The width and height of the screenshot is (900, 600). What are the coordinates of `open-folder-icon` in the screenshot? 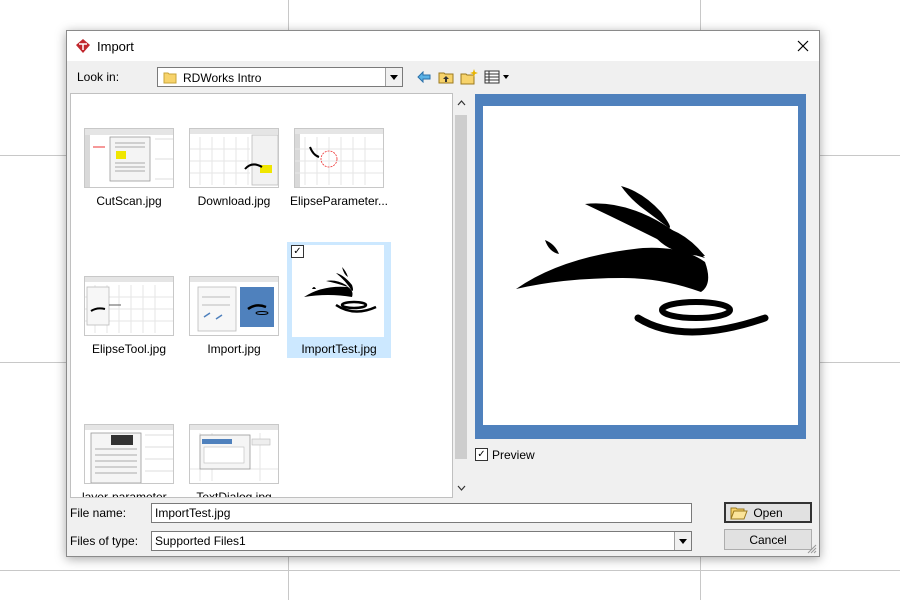 It's located at (739, 513).